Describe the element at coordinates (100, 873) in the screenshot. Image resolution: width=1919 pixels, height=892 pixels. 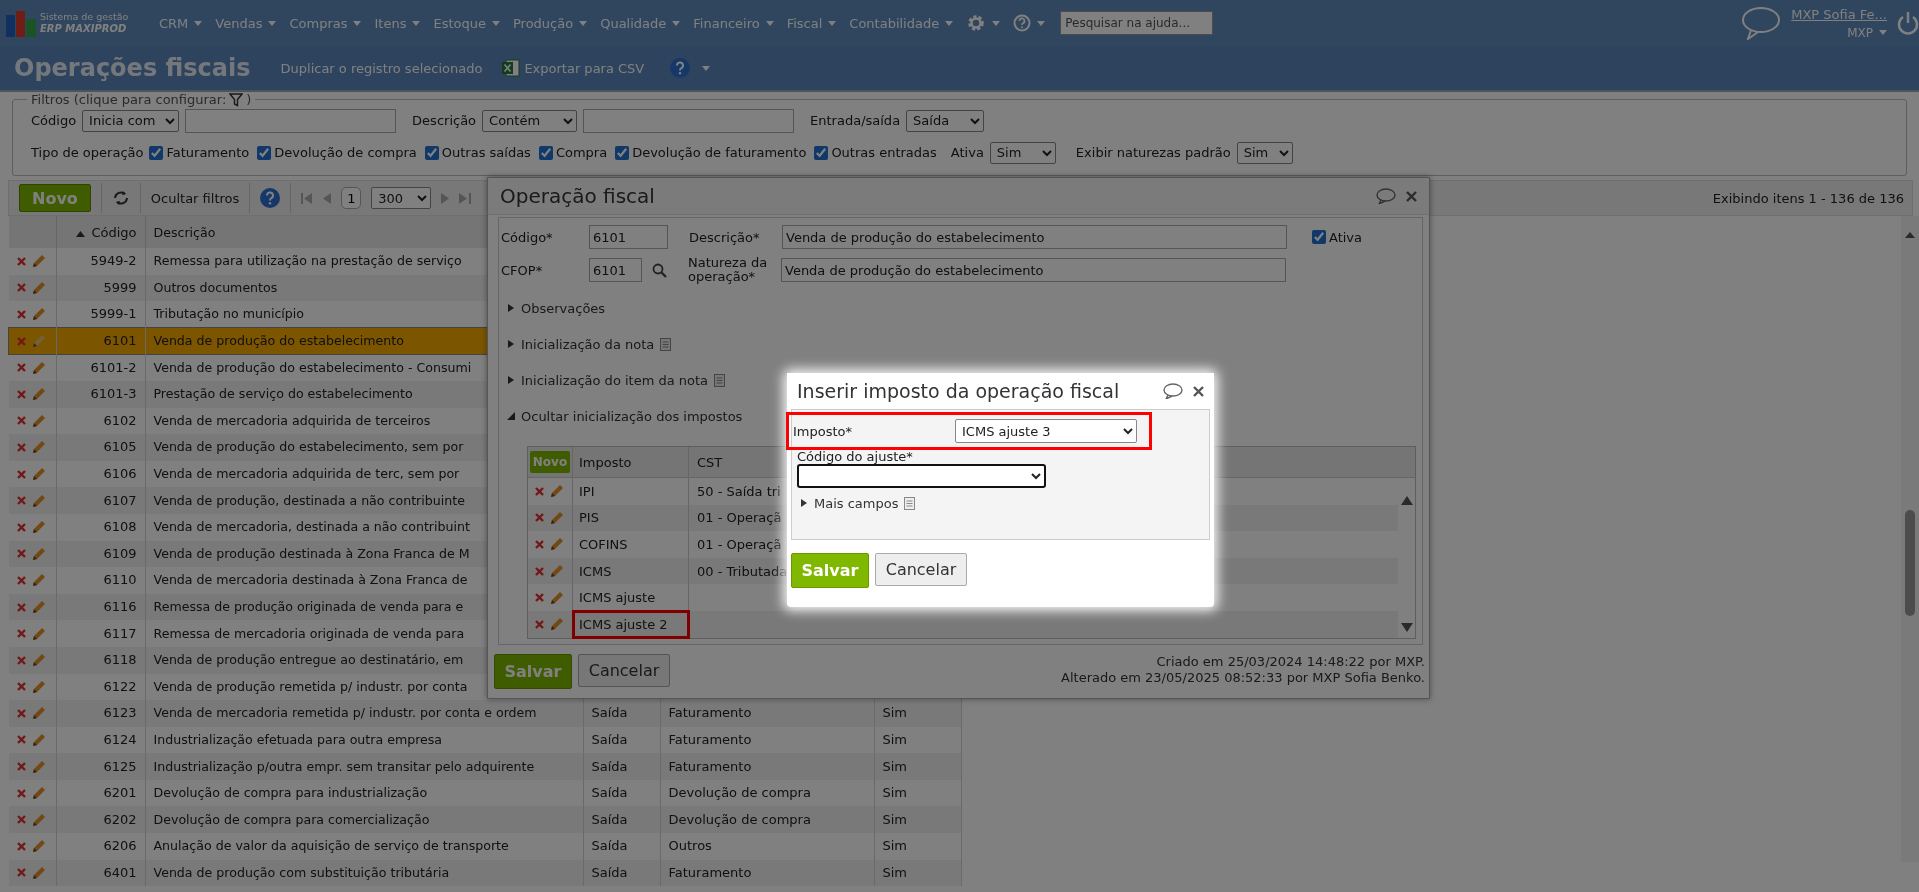
I see `table-cell: 6401` at that location.